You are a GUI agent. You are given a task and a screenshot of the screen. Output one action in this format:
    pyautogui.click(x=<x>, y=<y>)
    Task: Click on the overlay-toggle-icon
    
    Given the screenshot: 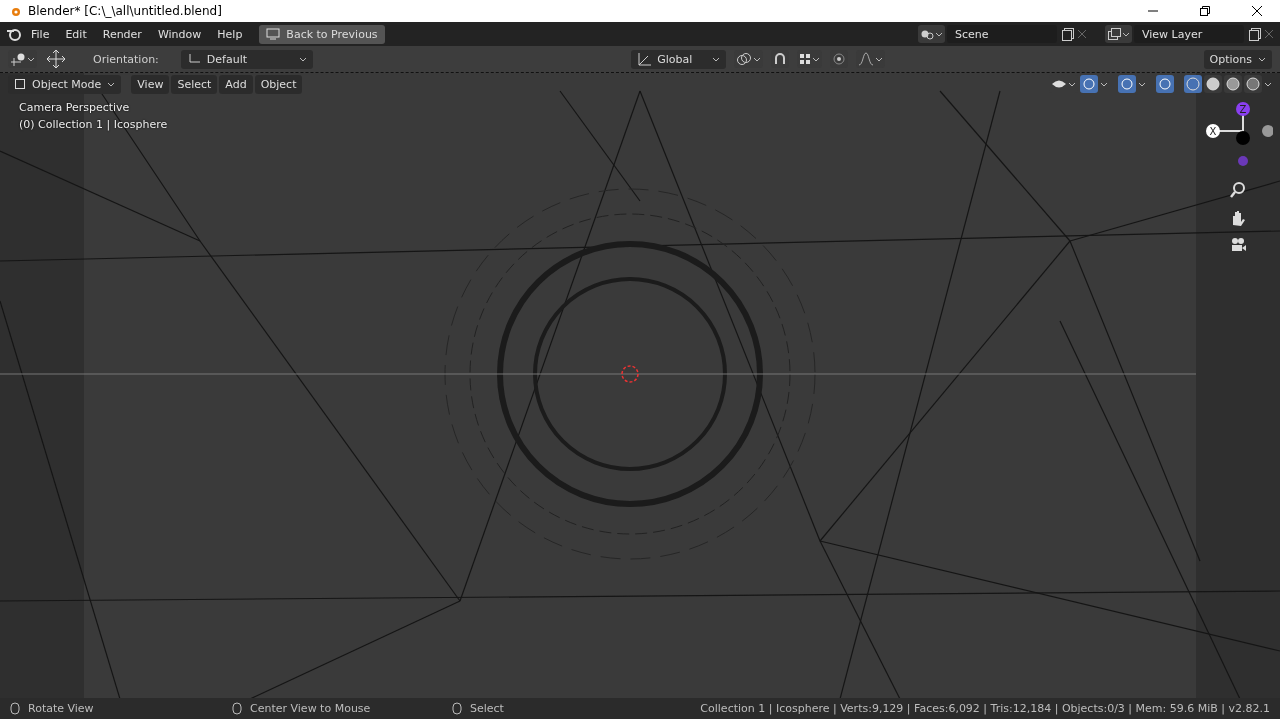 What is the action you would take?
    pyautogui.click(x=1127, y=84)
    